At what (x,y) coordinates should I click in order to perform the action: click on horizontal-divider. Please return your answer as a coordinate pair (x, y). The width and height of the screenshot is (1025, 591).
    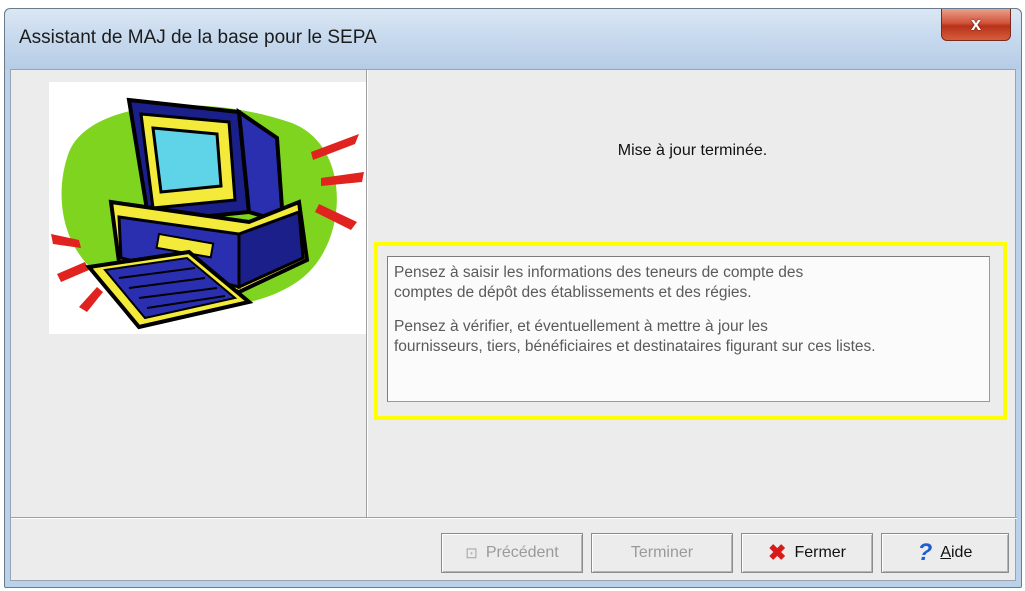
    Looking at the image, I should click on (514, 518).